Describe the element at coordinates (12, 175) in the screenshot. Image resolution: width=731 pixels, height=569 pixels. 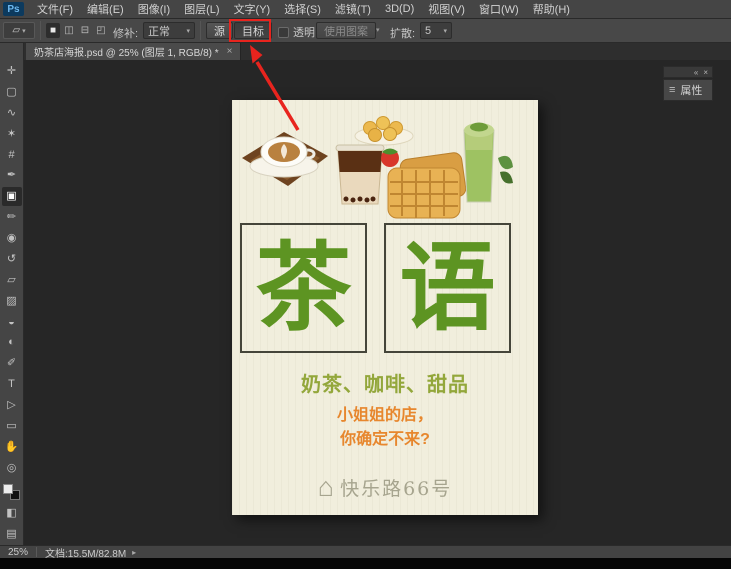
I see `eyedropper-tool-button: ✒` at that location.